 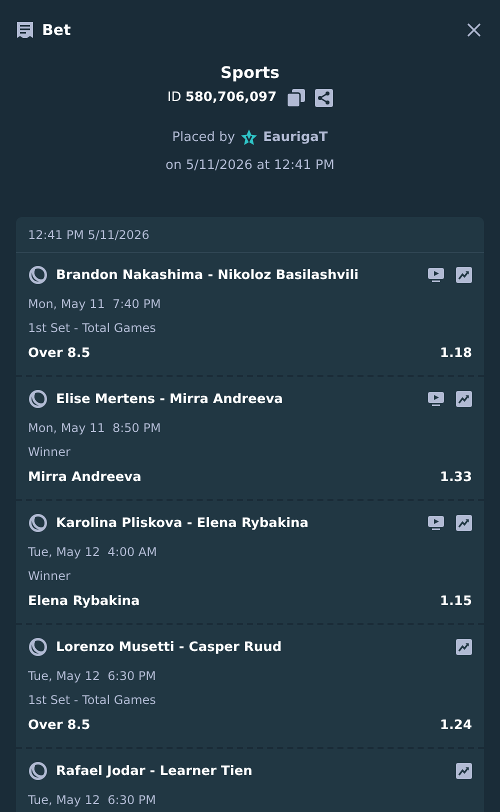 What do you see at coordinates (295, 98) in the screenshot?
I see `copy-button` at bounding box center [295, 98].